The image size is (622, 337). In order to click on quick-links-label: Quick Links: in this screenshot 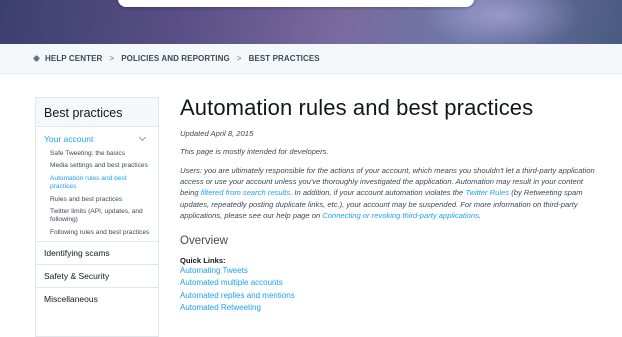, I will do `click(203, 261)`.